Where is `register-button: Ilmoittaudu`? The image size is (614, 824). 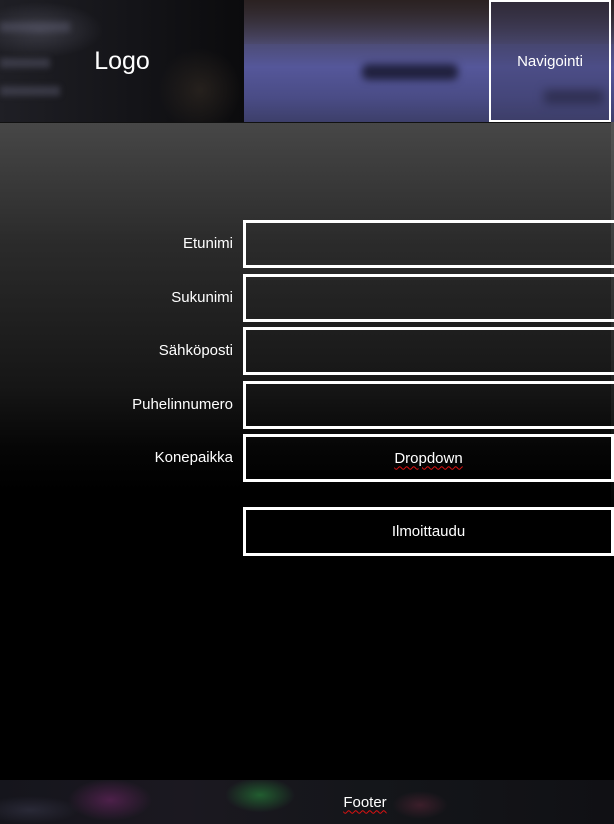 register-button: Ilmoittaudu is located at coordinates (428, 531).